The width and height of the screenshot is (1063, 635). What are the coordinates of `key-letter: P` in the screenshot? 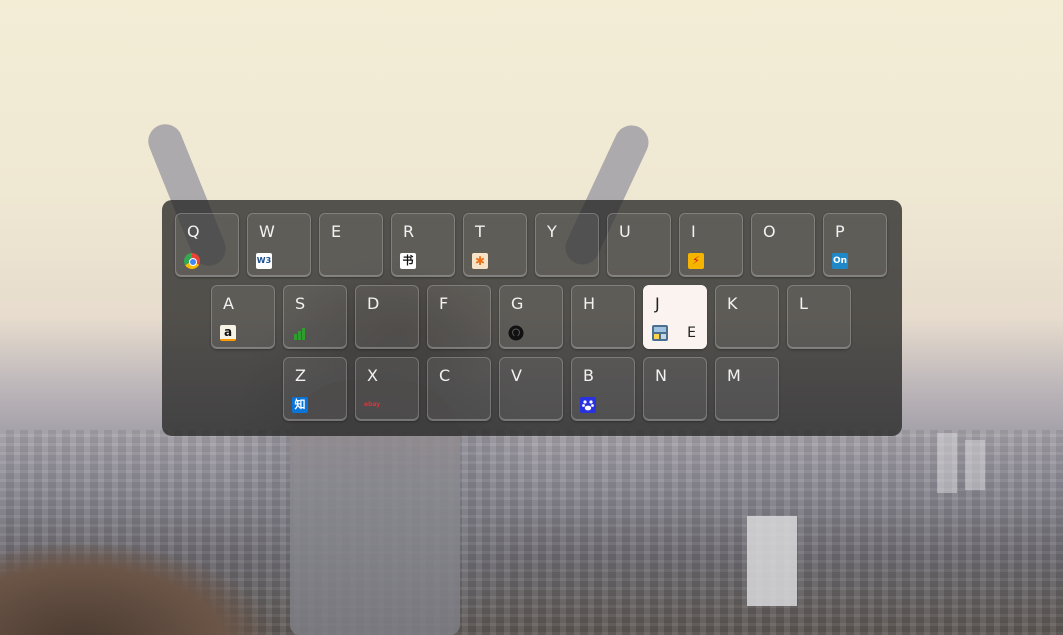 It's located at (840, 231).